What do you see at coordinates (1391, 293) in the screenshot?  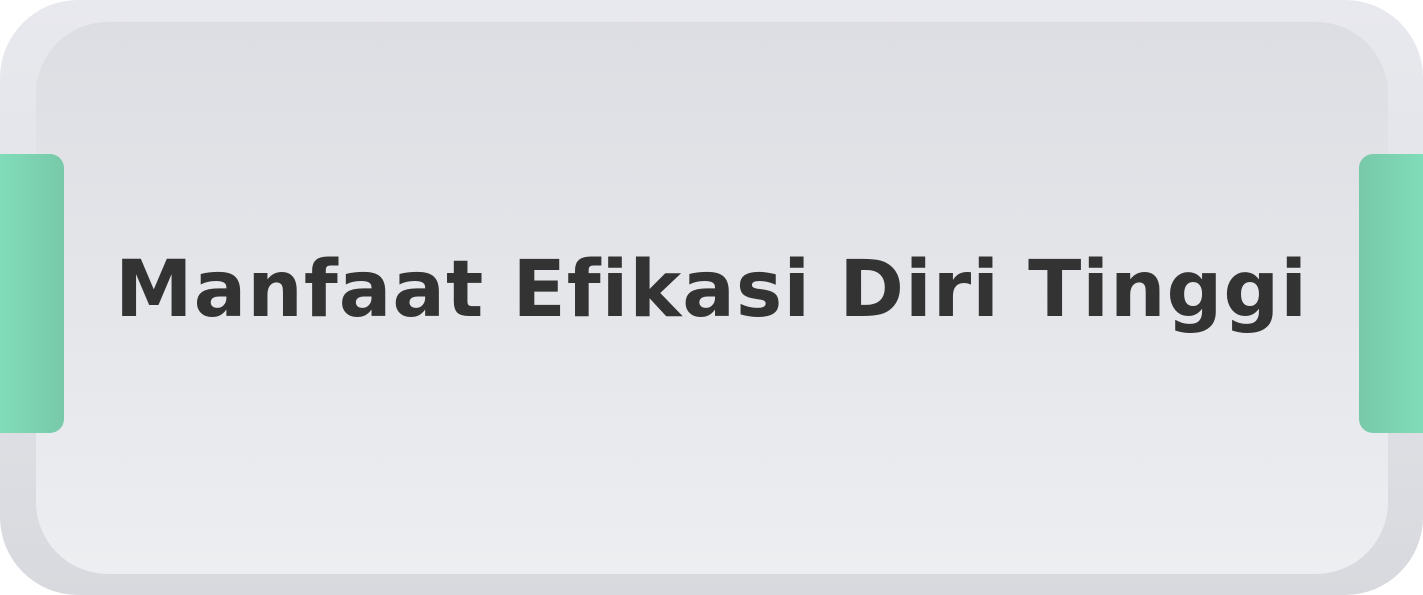 I see `right-accent-tab` at bounding box center [1391, 293].